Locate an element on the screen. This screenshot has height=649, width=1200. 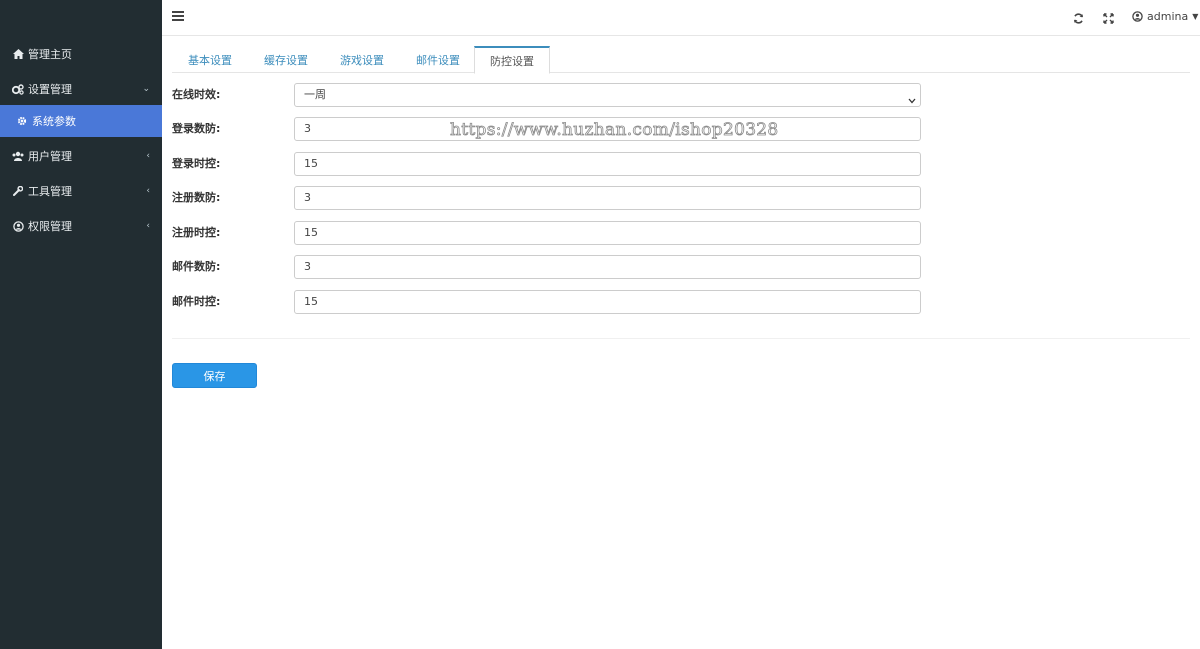
home-icon is located at coordinates (18, 54).